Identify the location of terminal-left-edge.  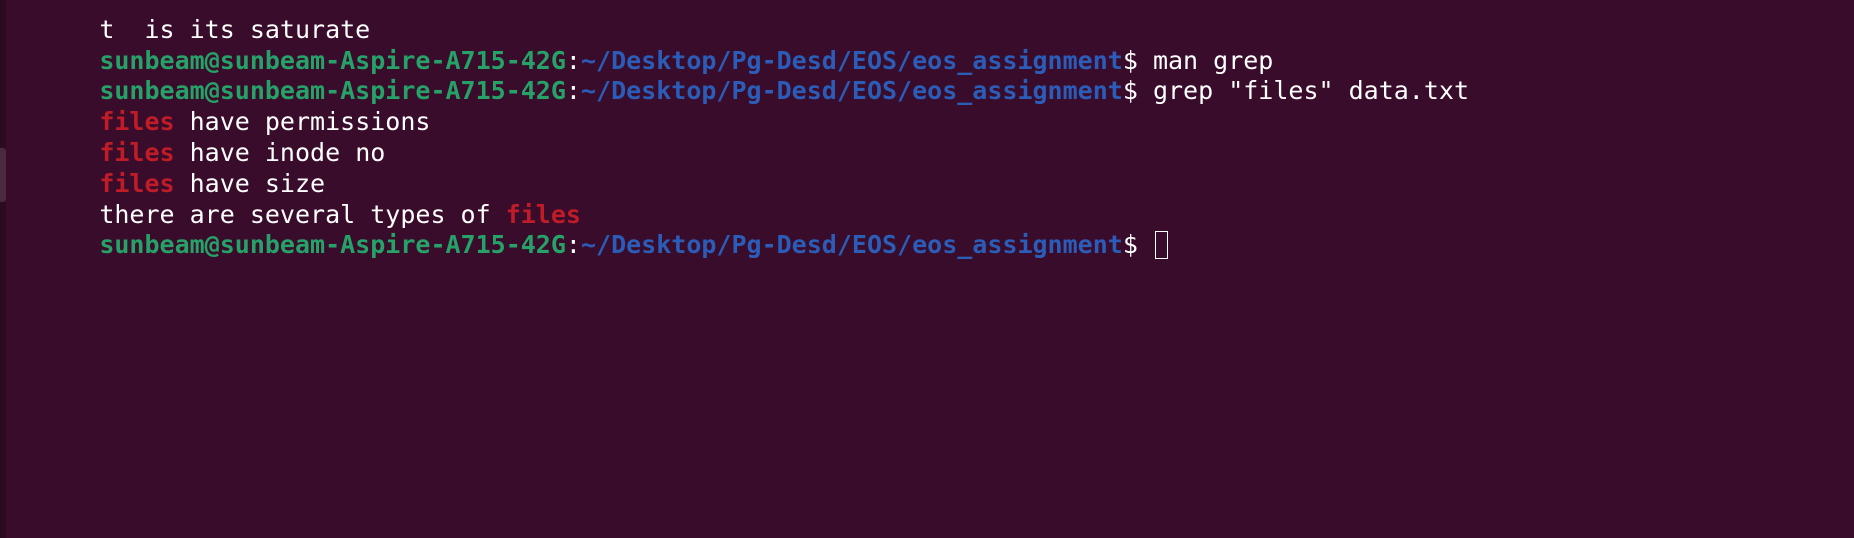
(3, 269).